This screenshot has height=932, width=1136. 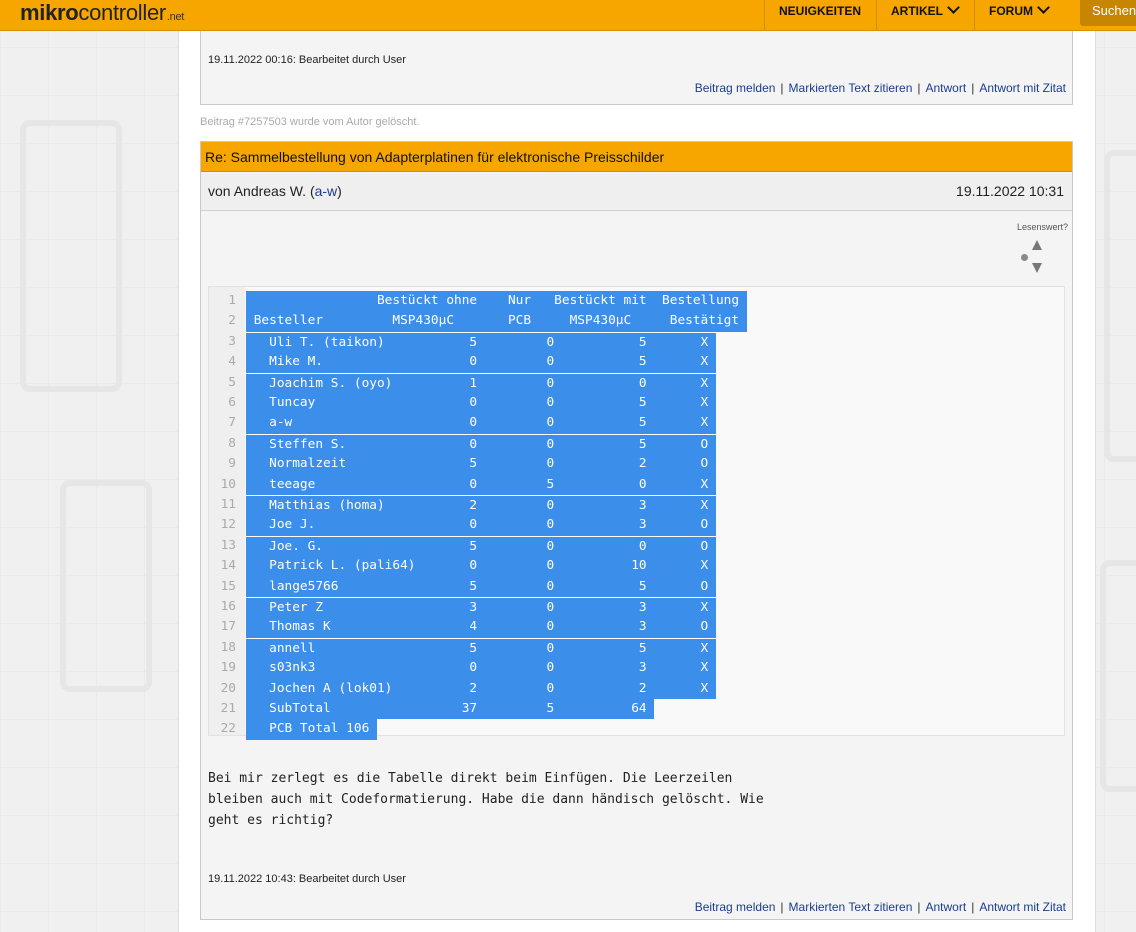 I want to click on line-number: 9, so click(x=232, y=464).